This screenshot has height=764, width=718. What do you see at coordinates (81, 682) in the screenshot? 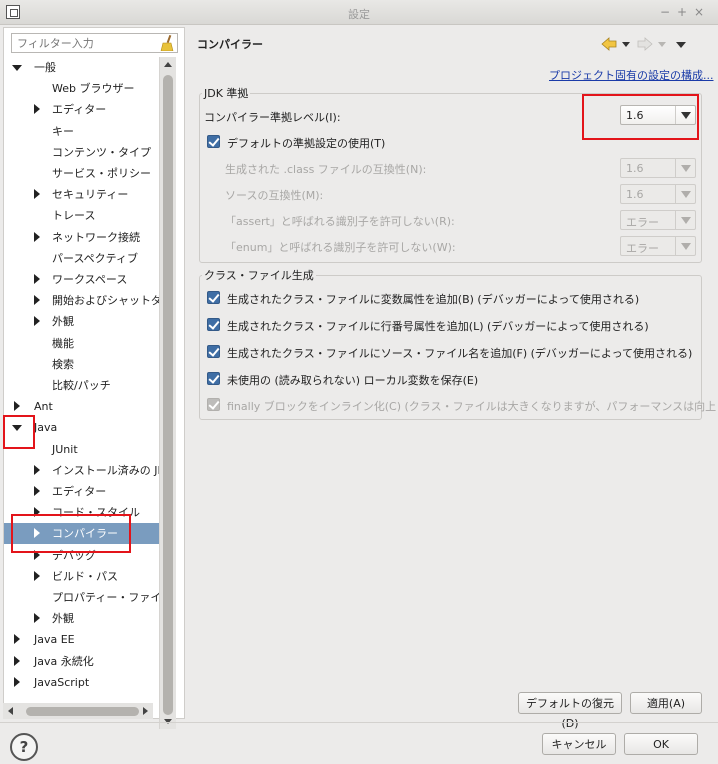
I see `tree-item: JavaScript` at bounding box center [81, 682].